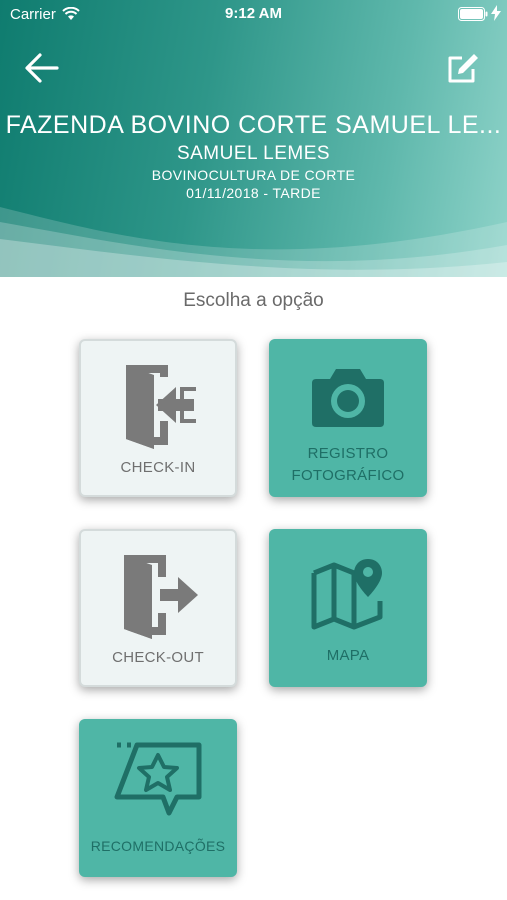 The height and width of the screenshot is (900, 507). I want to click on camera-icon, so click(348, 397).